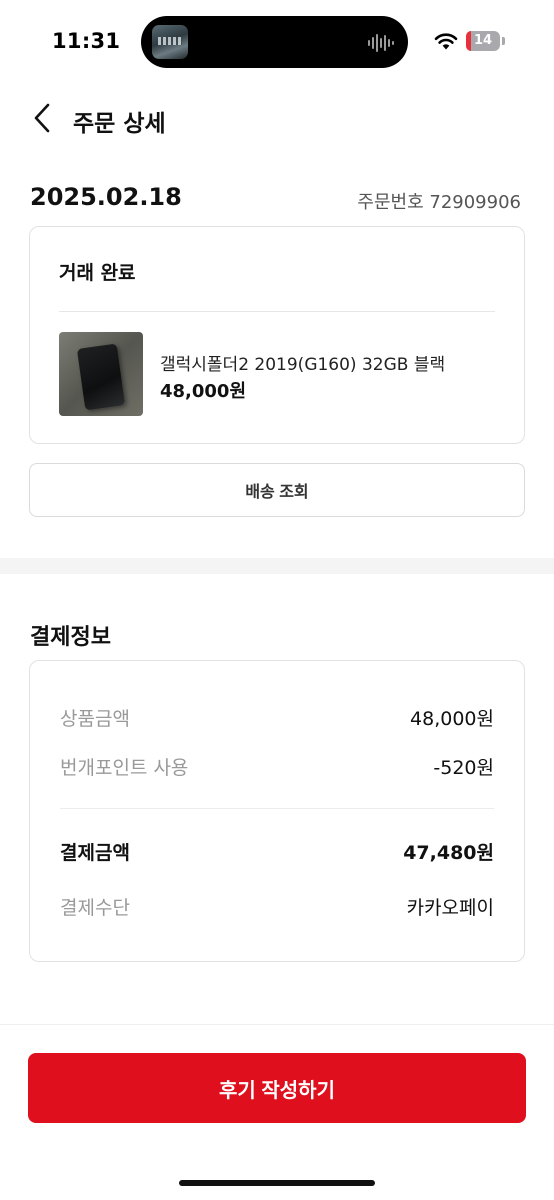 This screenshot has height=1200, width=554. What do you see at coordinates (203, 391) in the screenshot?
I see `product-price: 48,000원` at bounding box center [203, 391].